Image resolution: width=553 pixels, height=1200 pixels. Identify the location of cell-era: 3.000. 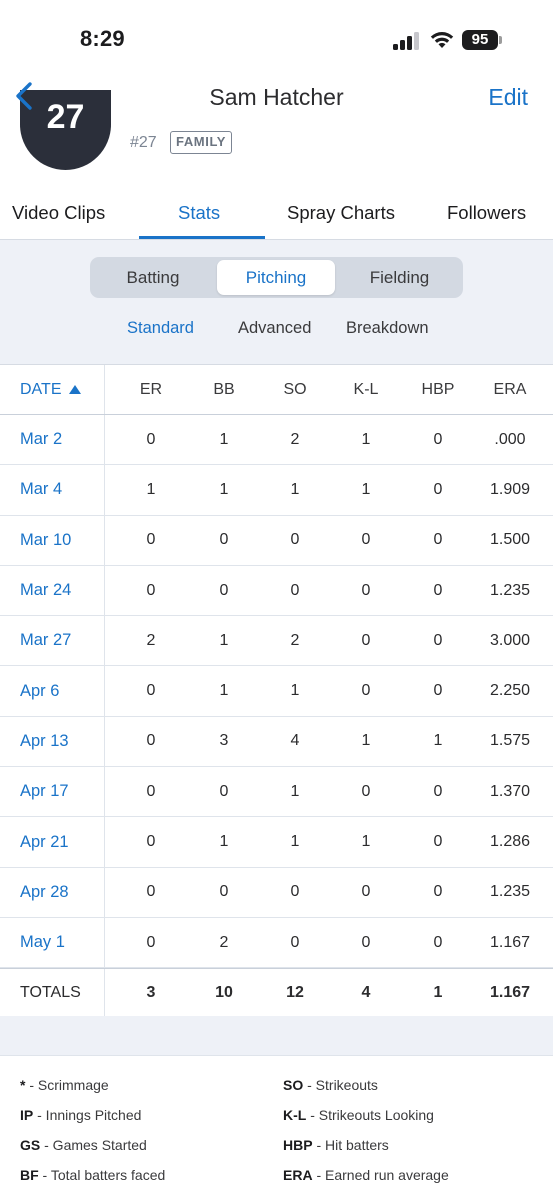
(510, 640).